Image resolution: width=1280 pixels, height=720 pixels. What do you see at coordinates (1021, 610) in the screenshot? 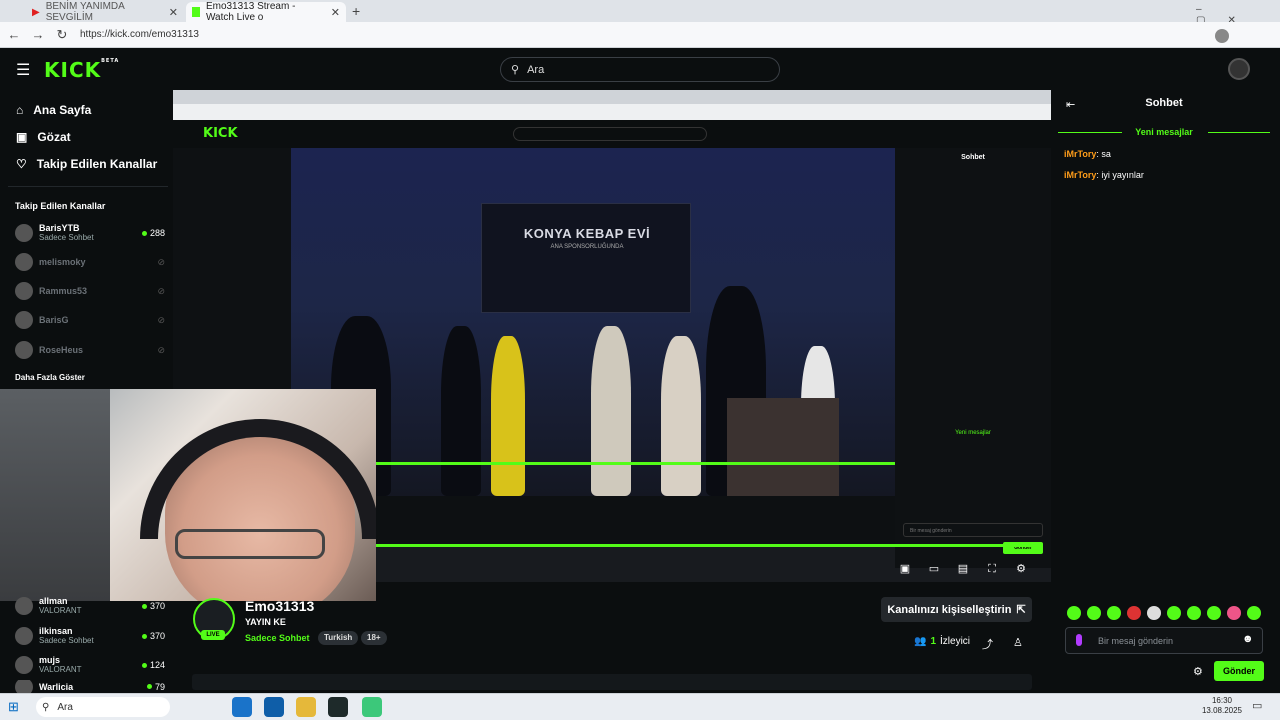
I see `external-link-icon: ⇱` at bounding box center [1021, 610].